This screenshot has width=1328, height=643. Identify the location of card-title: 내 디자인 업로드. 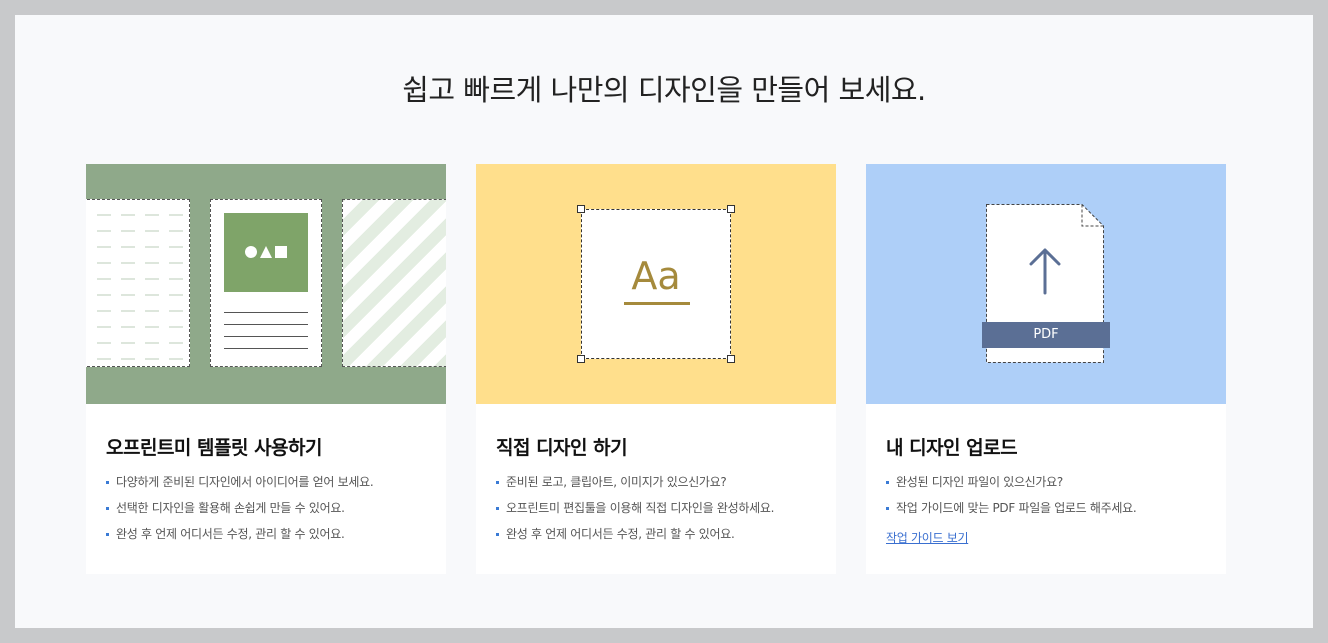
(952, 448).